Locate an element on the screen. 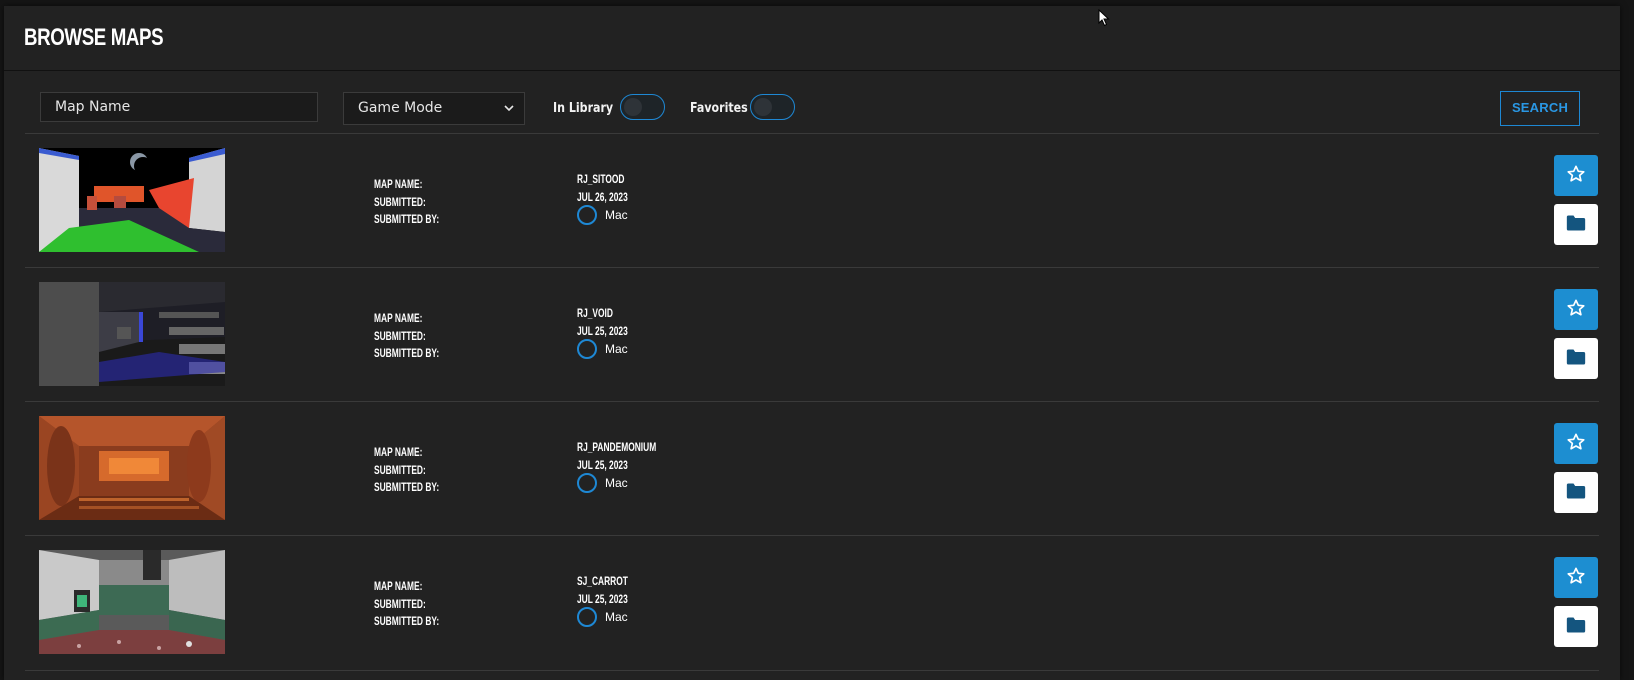 The image size is (1634, 680). in-library-toggle is located at coordinates (642, 107).